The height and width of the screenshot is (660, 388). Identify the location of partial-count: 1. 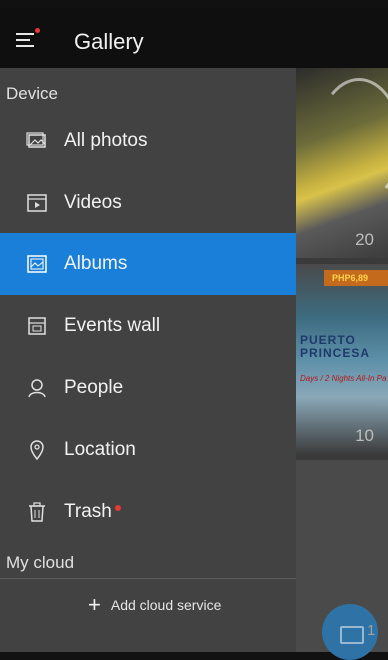
(371, 630).